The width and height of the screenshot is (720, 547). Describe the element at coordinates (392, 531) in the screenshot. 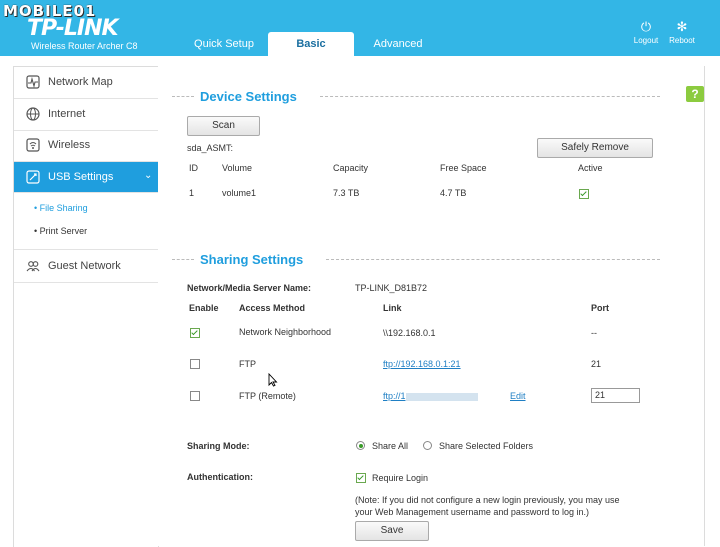

I see `save-button: Save` at that location.